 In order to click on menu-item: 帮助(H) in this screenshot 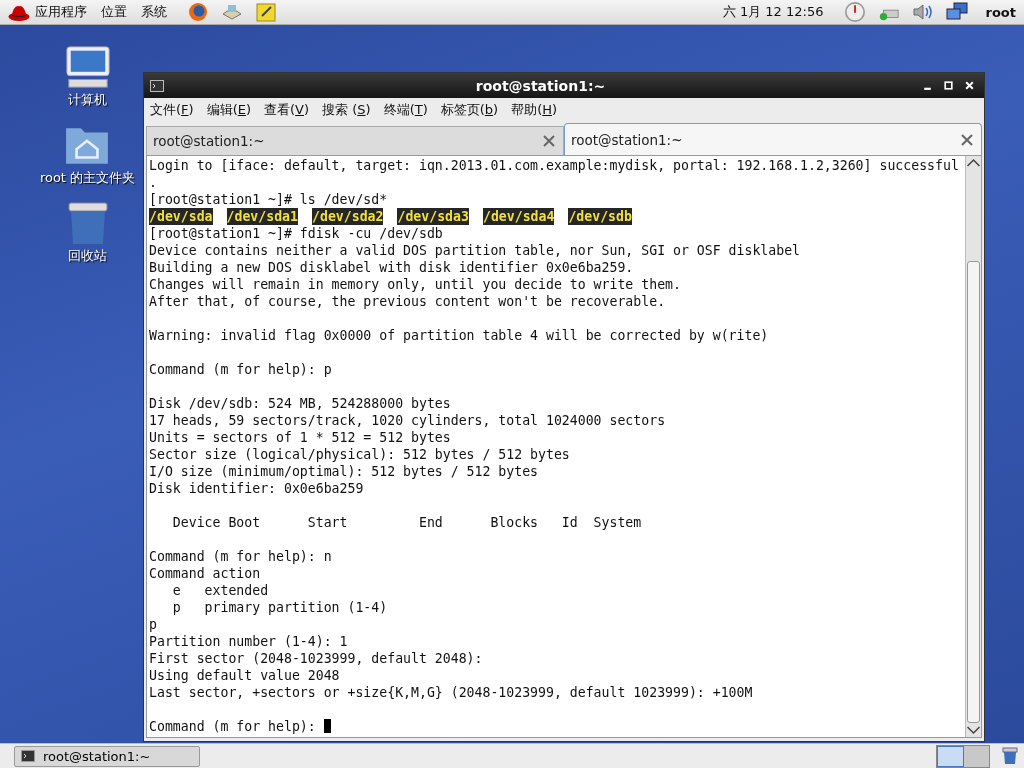, I will do `click(534, 110)`.